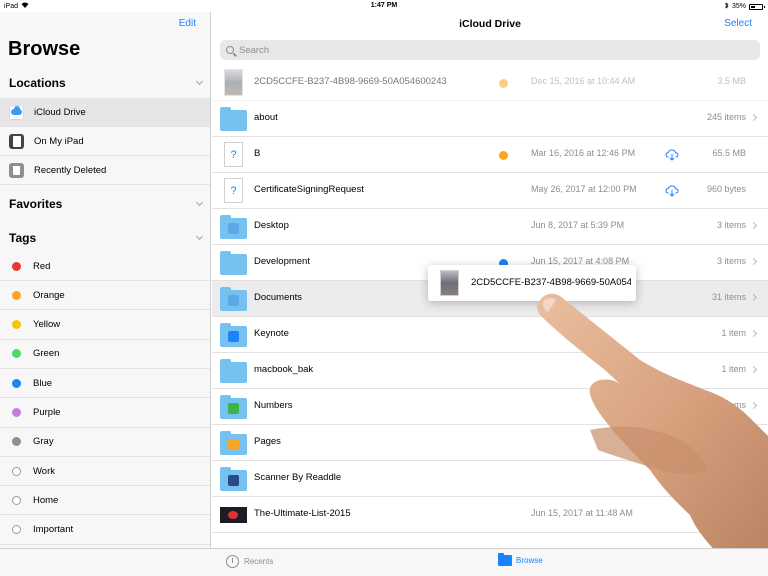  I want to click on tags-chevron-down-icon, so click(199, 236).